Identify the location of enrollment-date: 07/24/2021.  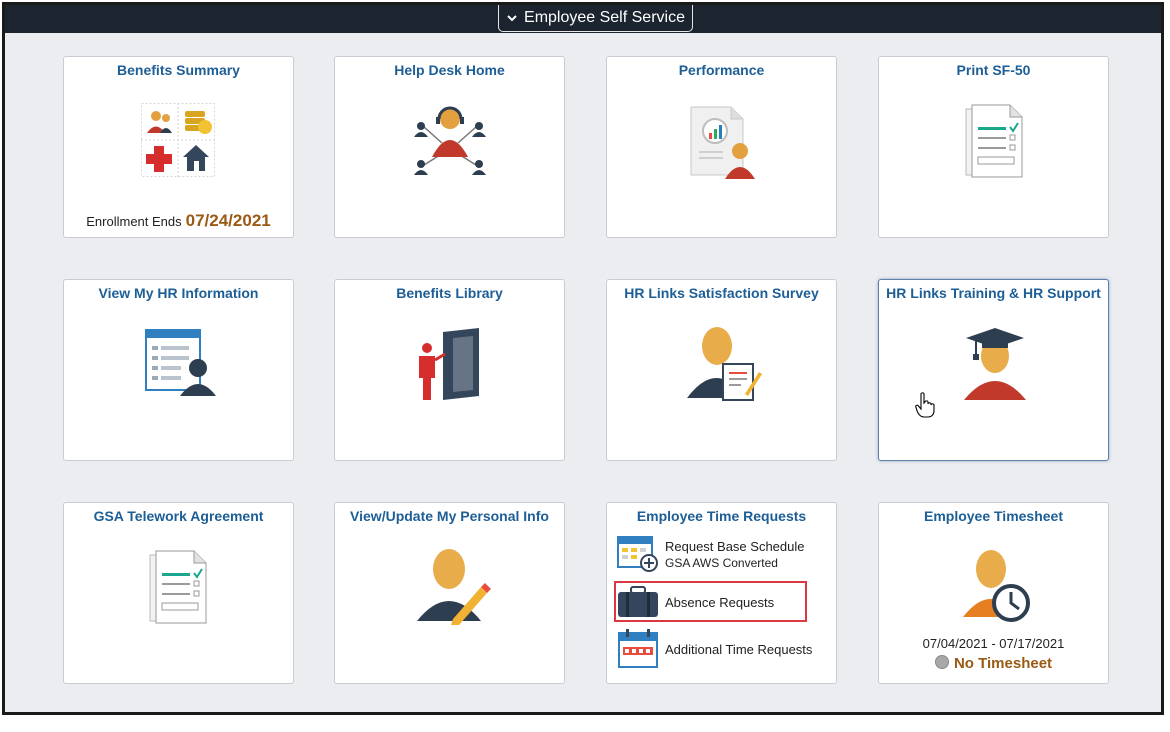
(228, 220).